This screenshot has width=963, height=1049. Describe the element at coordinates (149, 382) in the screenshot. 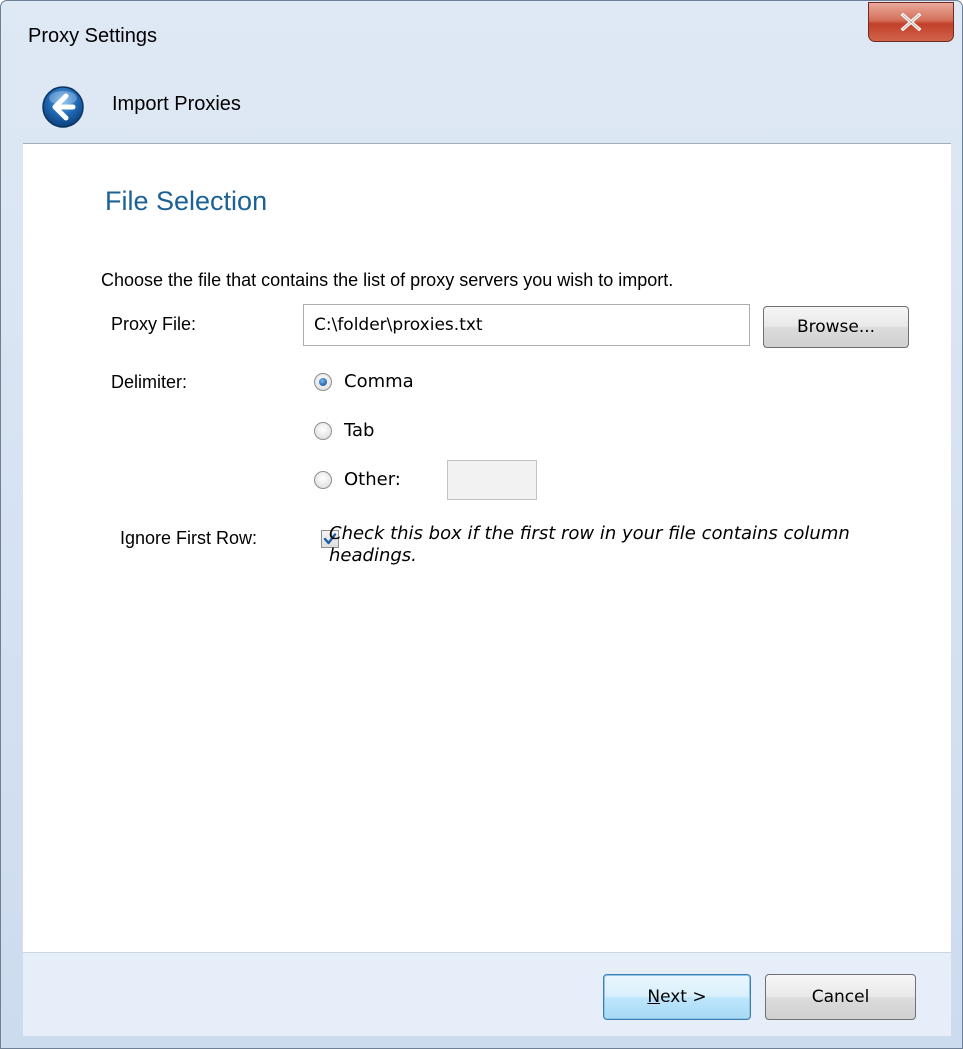

I see `delimiter-label: Delimiter:` at that location.